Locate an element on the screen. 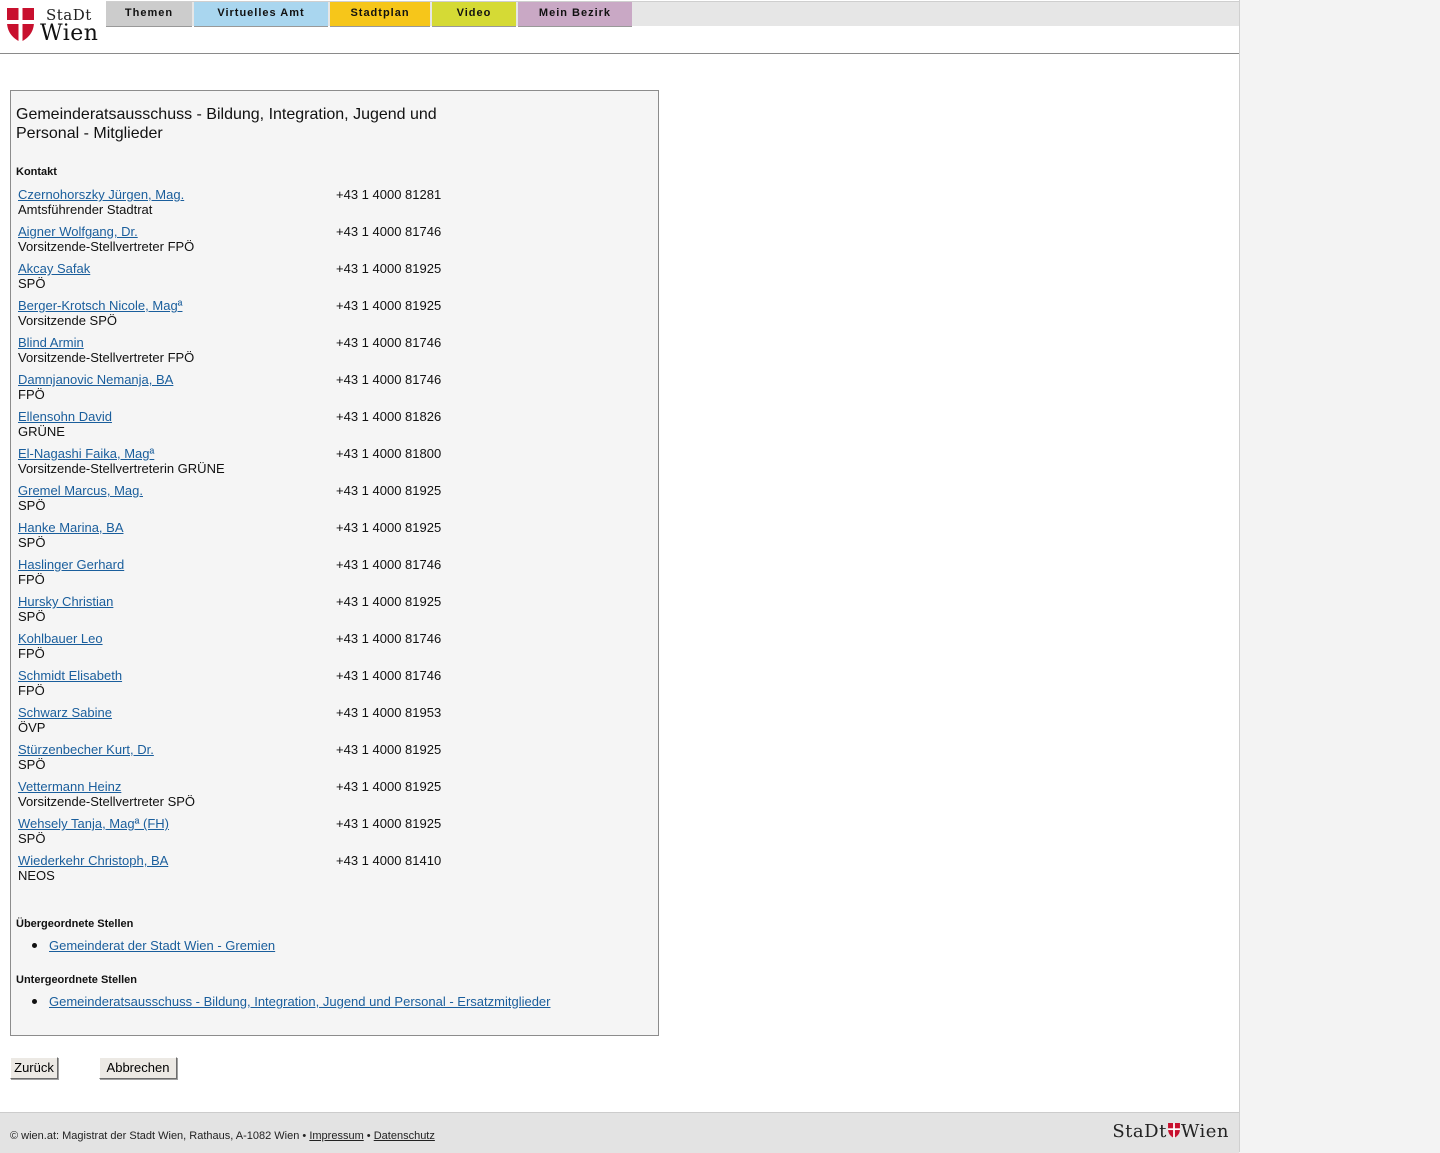  footer-logo: StaDt Wien is located at coordinates (1170, 1132).